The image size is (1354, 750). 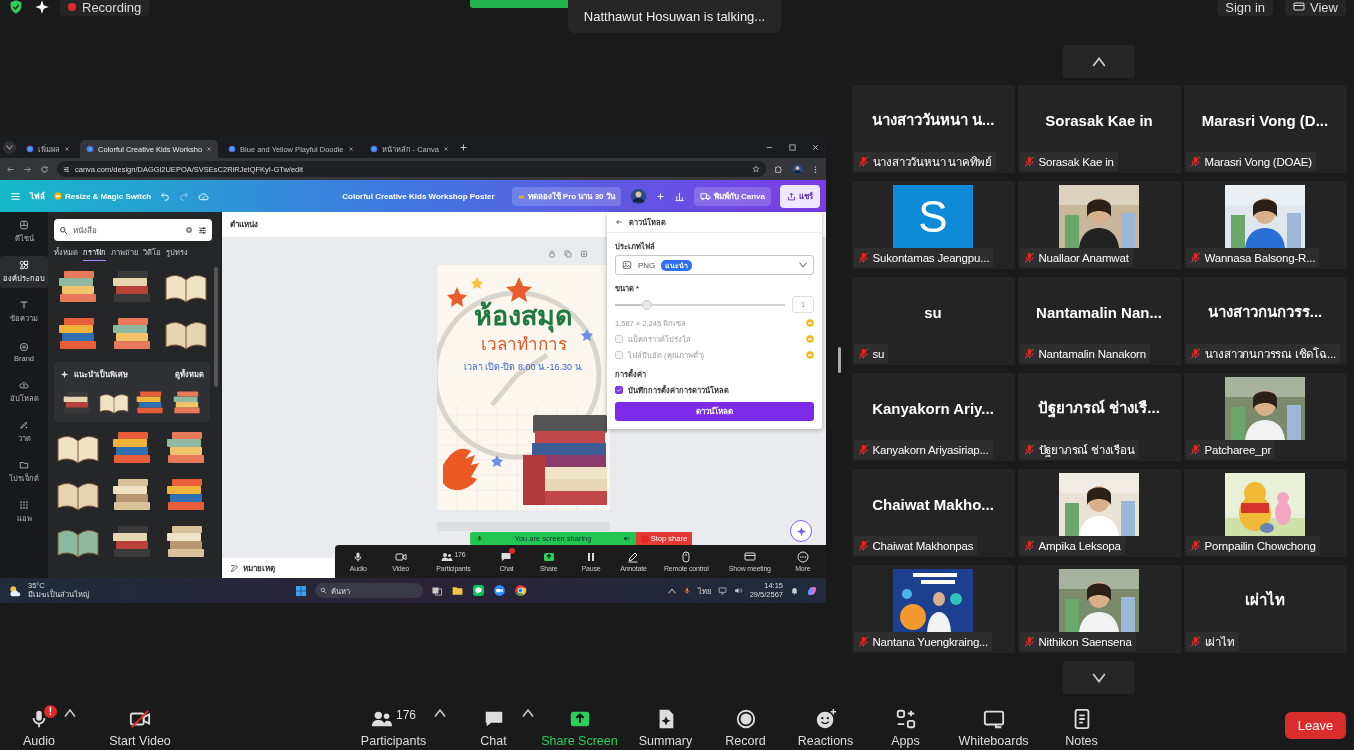 I want to click on position-label: ตำแหน่ง, so click(x=244, y=224).